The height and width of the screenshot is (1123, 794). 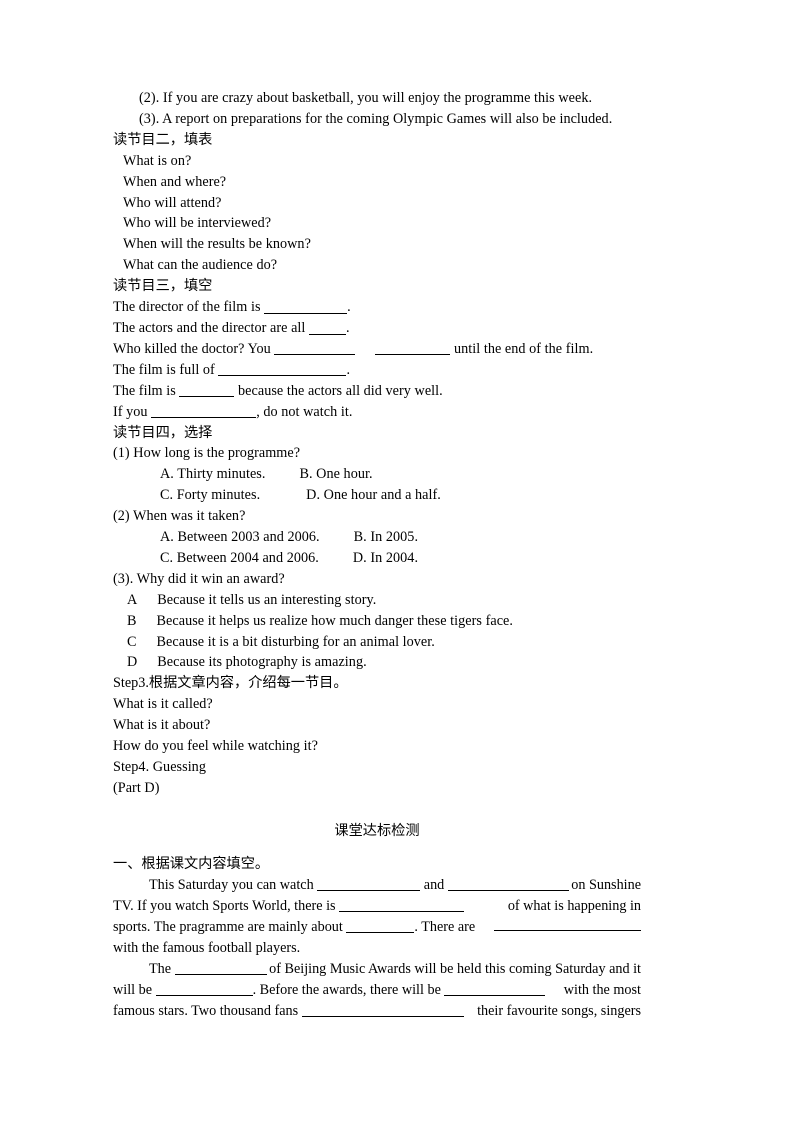 What do you see at coordinates (304, 411) in the screenshot?
I see `fill-line-6-text-b: , do not watch it.` at bounding box center [304, 411].